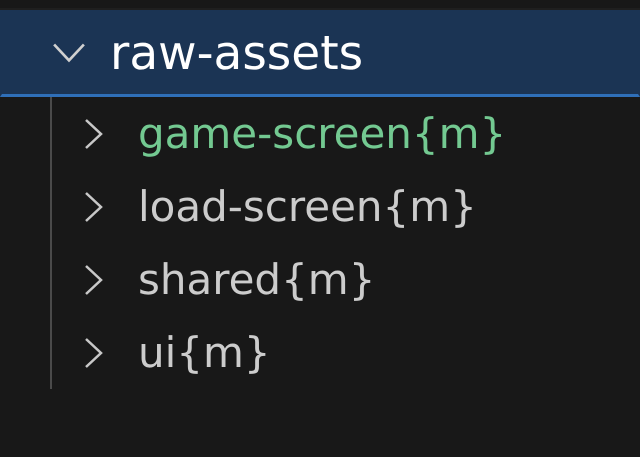  What do you see at coordinates (204, 352) in the screenshot?
I see `folder-name: ui{m}` at bounding box center [204, 352].